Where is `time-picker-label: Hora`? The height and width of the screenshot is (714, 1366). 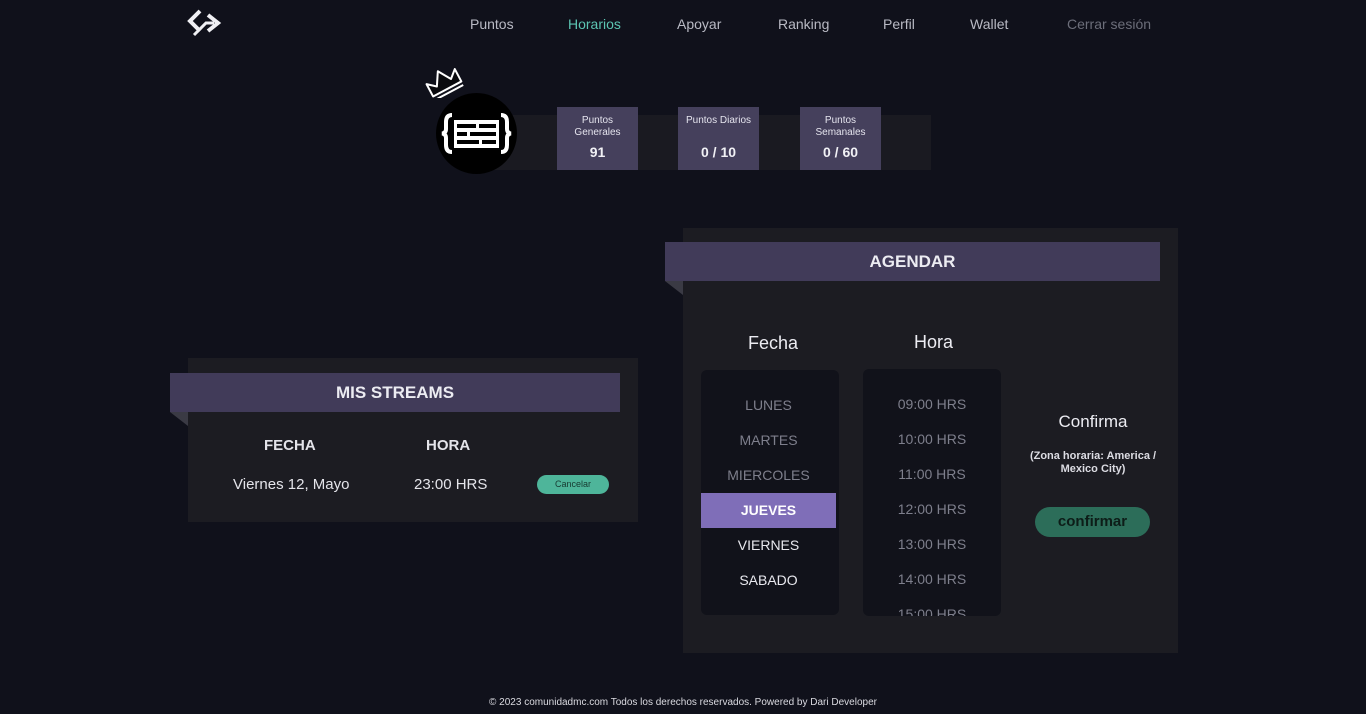
time-picker-label: Hora is located at coordinates (934, 342).